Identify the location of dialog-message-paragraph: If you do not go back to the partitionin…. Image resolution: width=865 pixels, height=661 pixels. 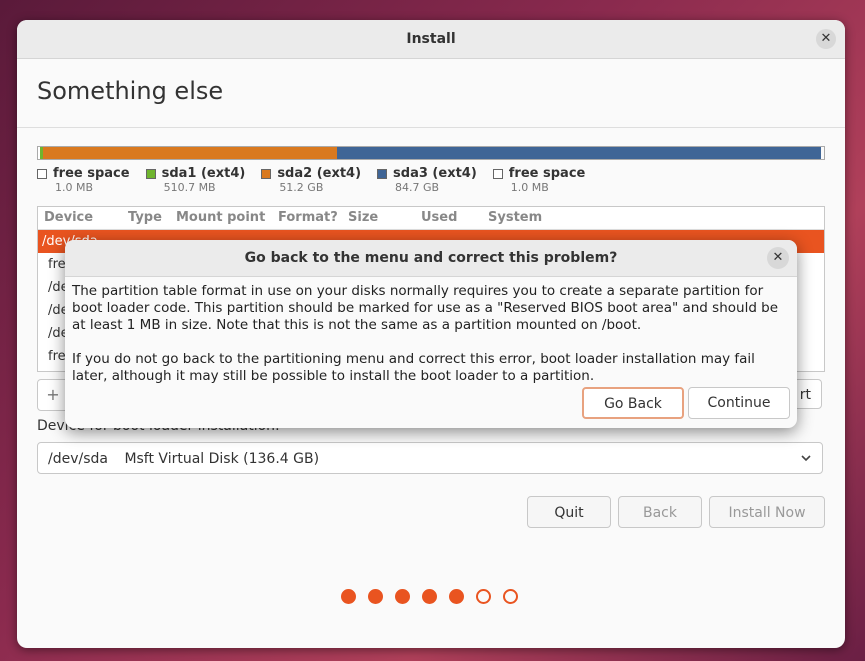
(413, 367).